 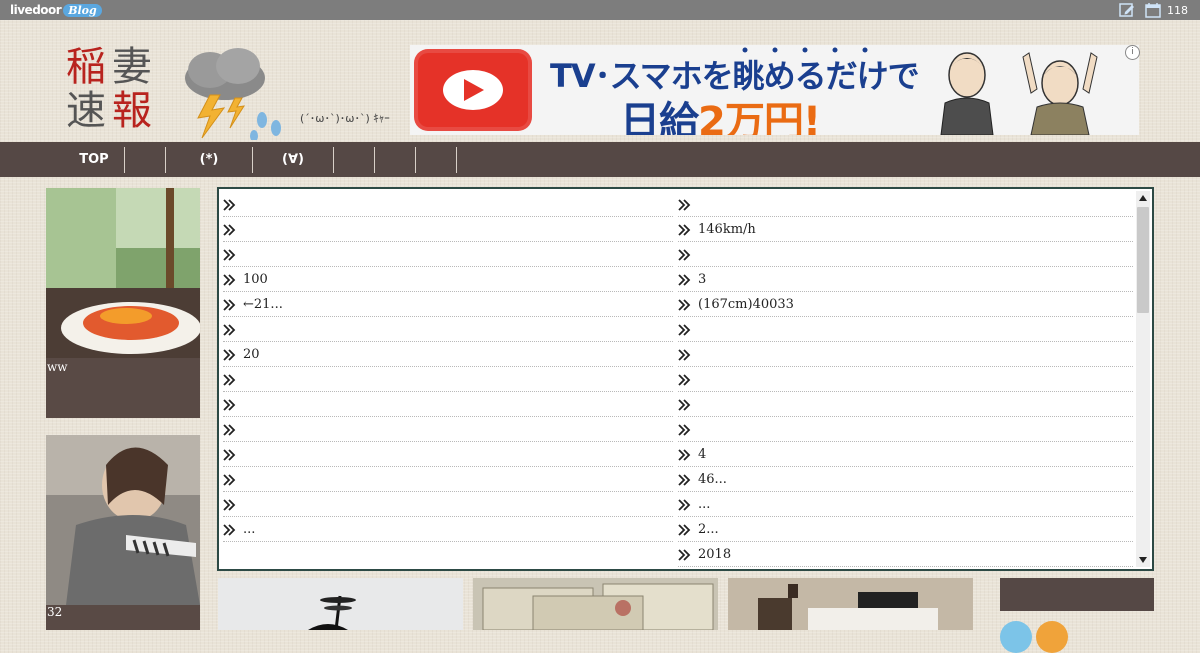 What do you see at coordinates (905, 555) in the screenshot?
I see `link-list-item: 2018` at bounding box center [905, 555].